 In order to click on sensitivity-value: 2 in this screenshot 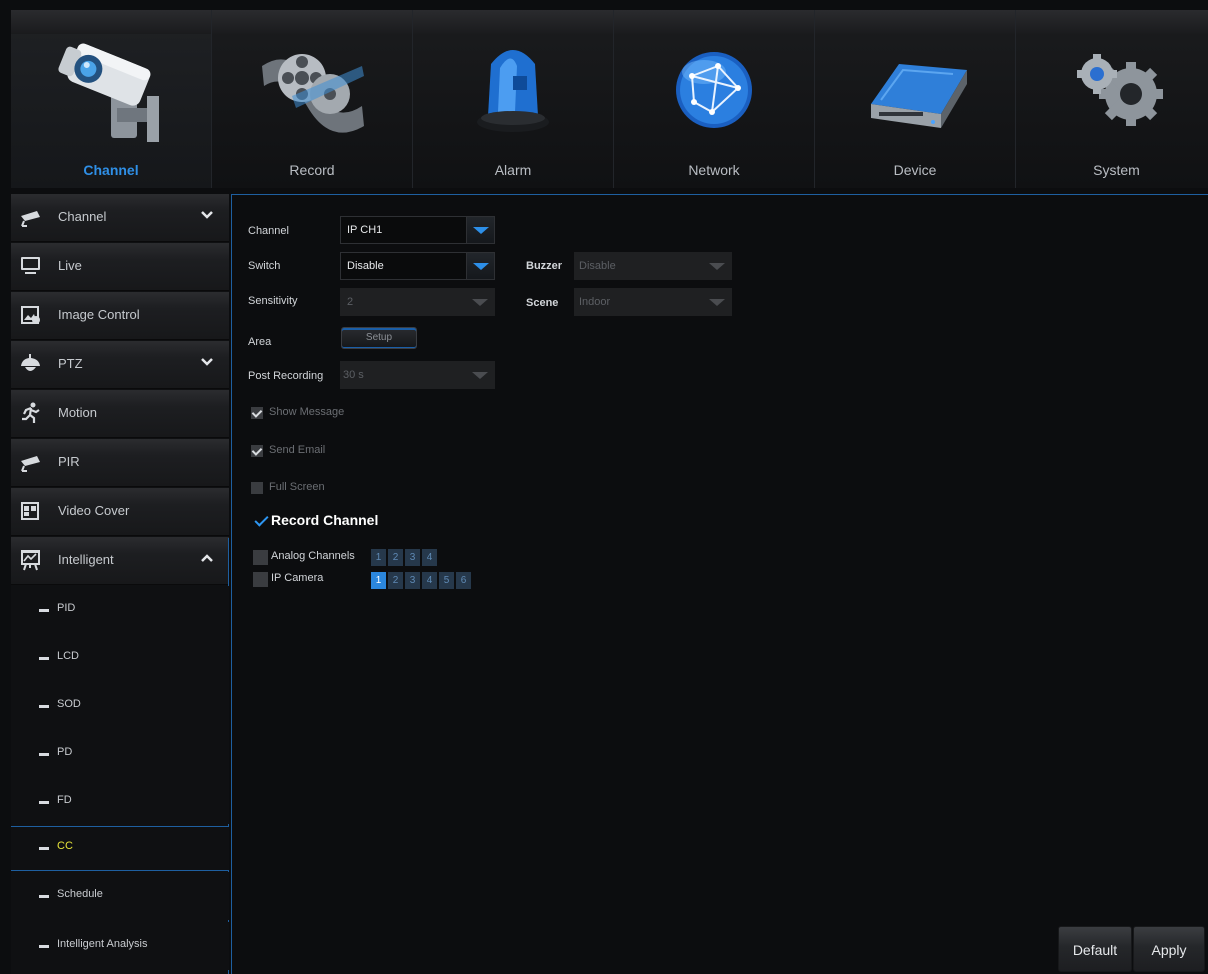, I will do `click(350, 302)`.